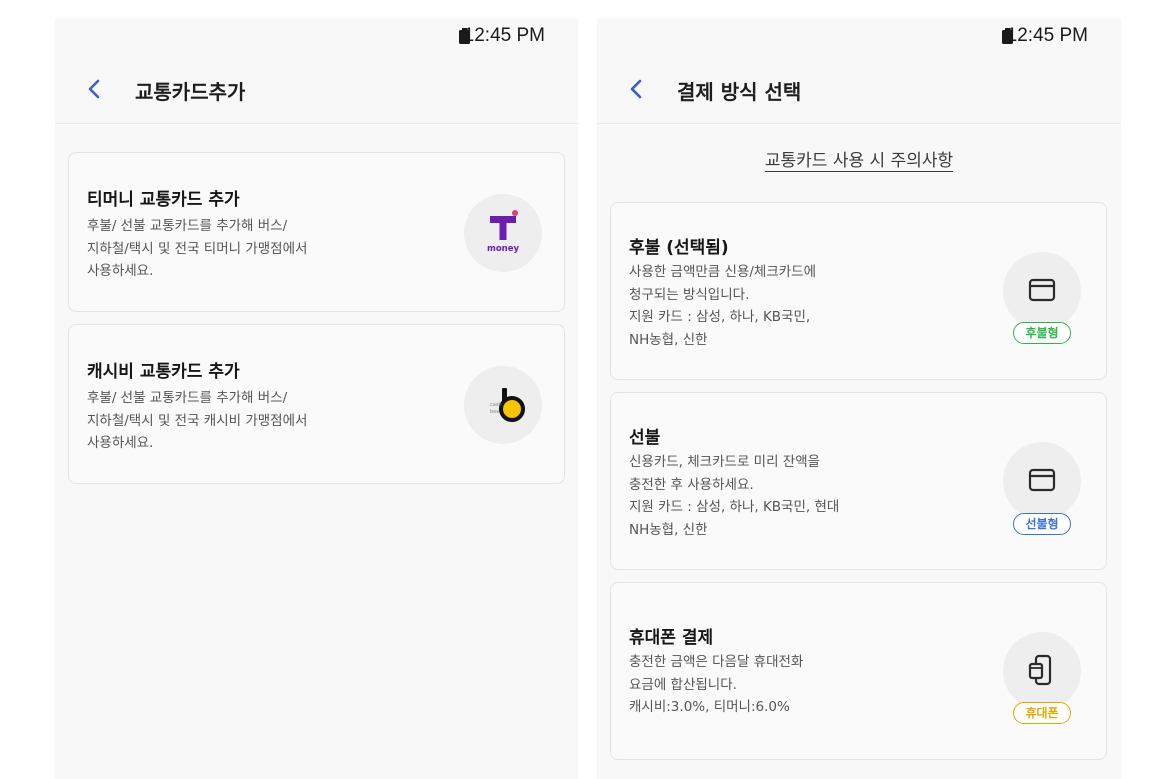 This screenshot has height=779, width=1166. Describe the element at coordinates (503, 249) in the screenshot. I see `tmoney-logo-text: money` at that location.